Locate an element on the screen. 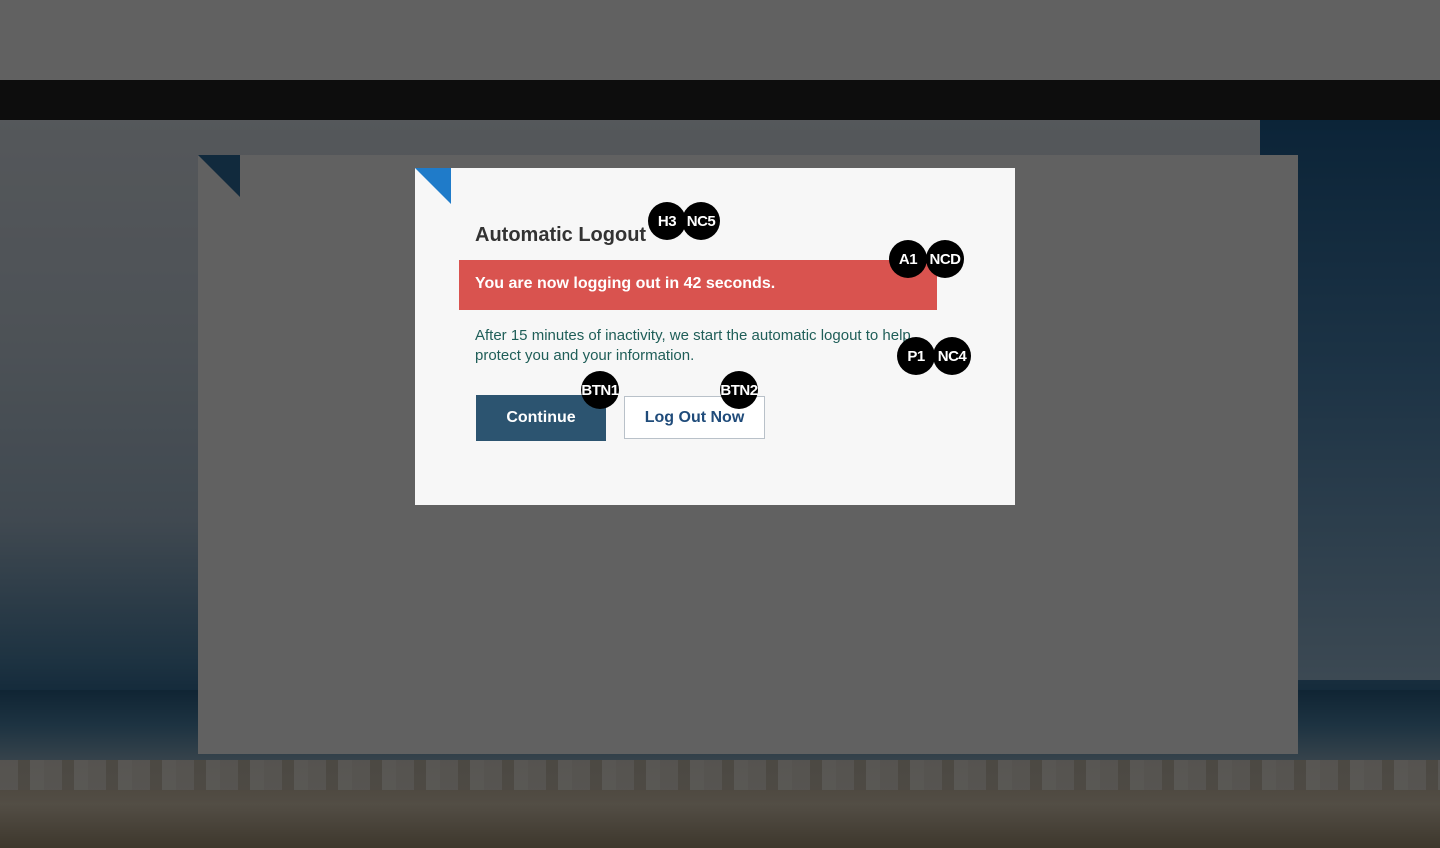  logout-countdown-alert: You are now logging out in 42 seconds. is located at coordinates (698, 285).